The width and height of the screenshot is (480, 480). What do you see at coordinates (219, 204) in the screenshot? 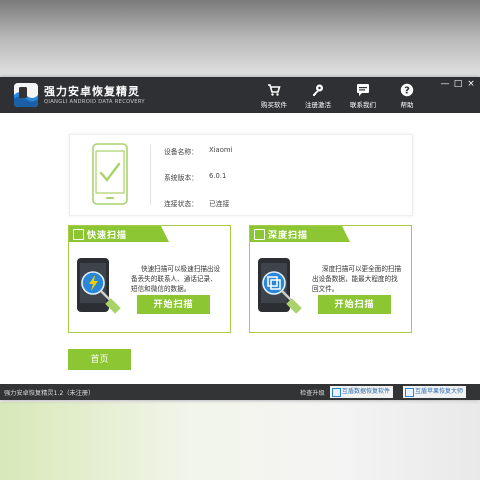
I see `connection-status-value: 已连接` at bounding box center [219, 204].